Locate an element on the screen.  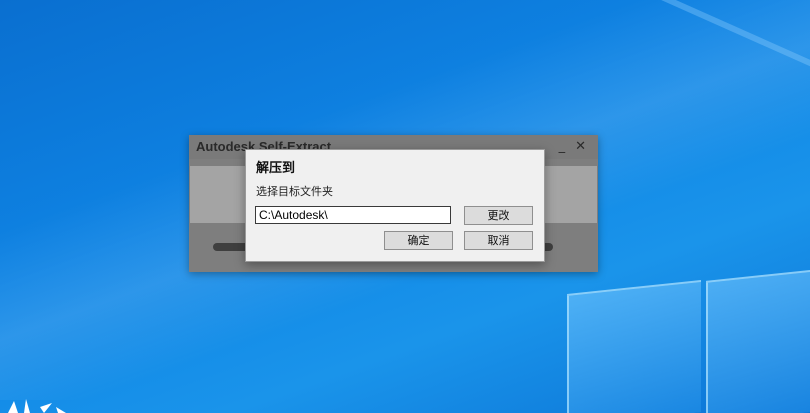
minimize-icon: _ is located at coordinates (562, 146).